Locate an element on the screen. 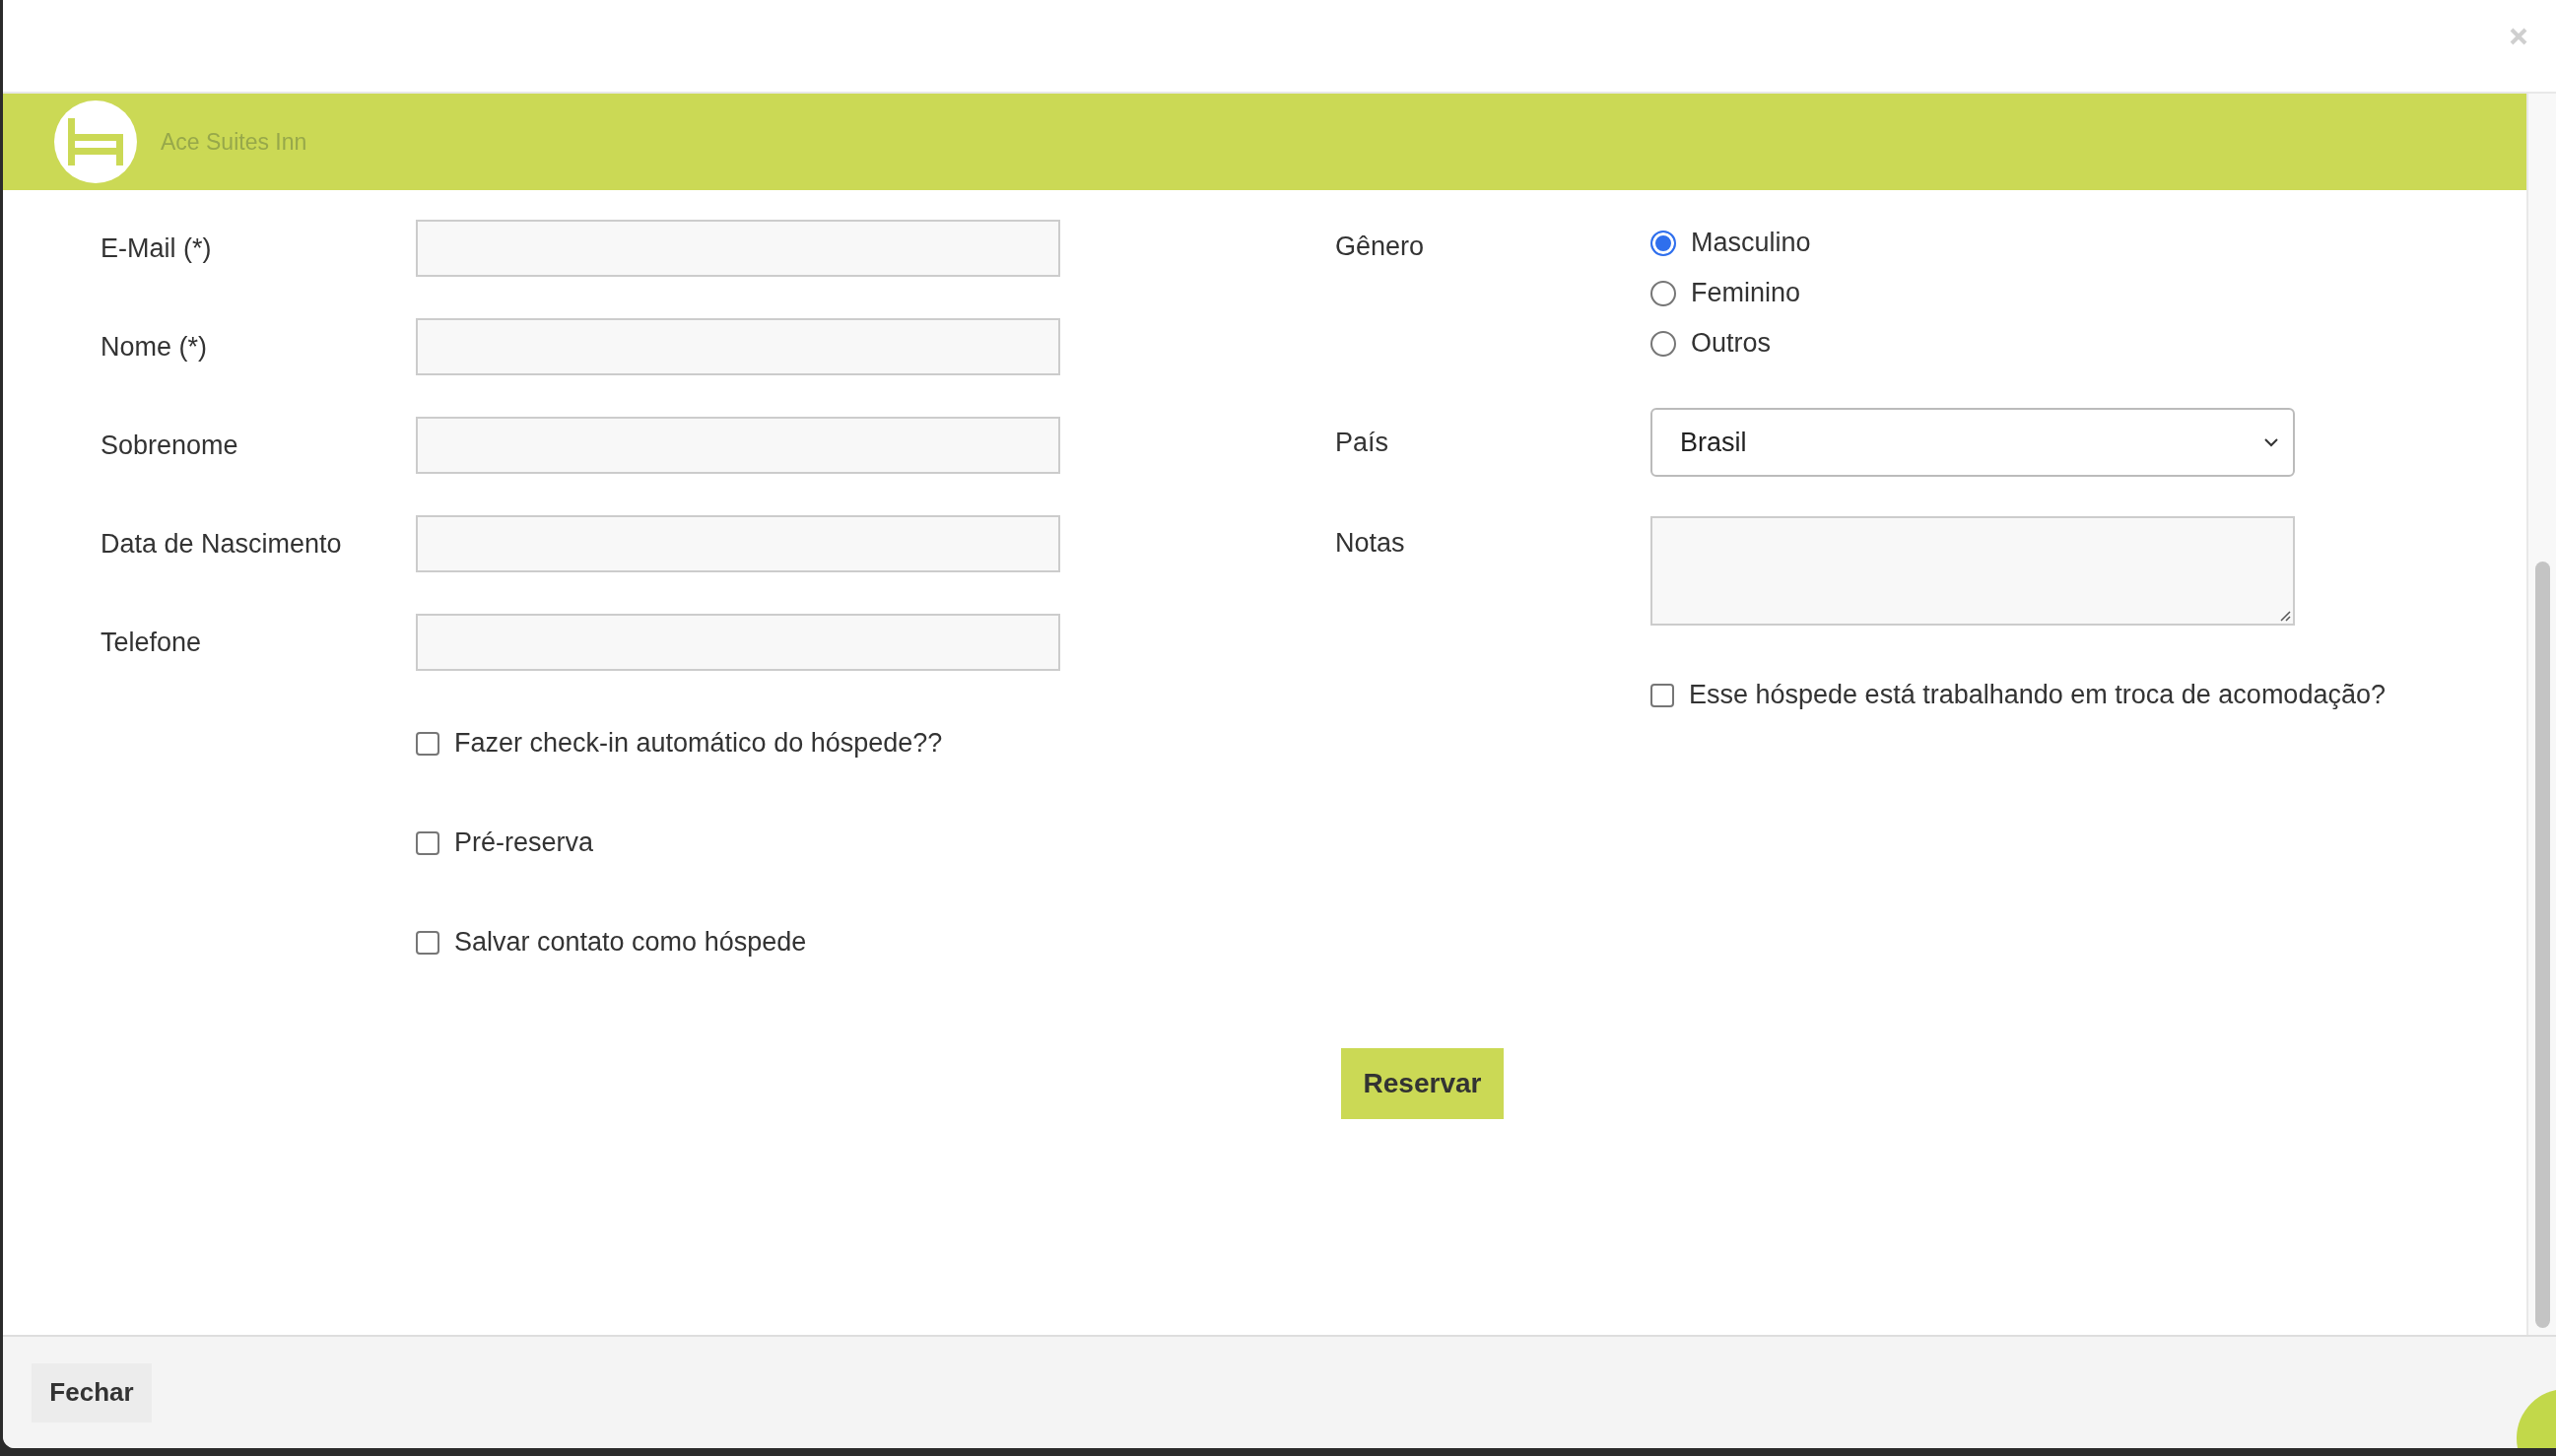 This screenshot has width=2556, height=1456. radio-label: Feminino is located at coordinates (1746, 293).